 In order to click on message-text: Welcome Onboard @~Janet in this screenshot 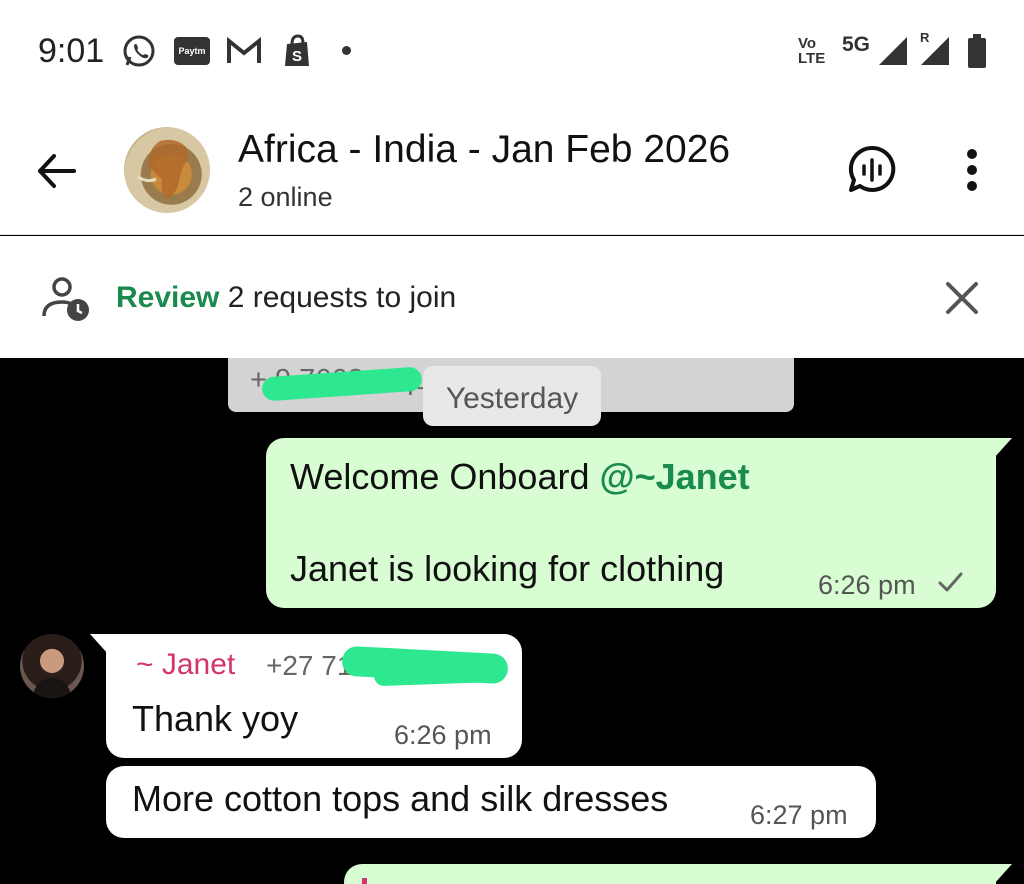, I will do `click(520, 477)`.